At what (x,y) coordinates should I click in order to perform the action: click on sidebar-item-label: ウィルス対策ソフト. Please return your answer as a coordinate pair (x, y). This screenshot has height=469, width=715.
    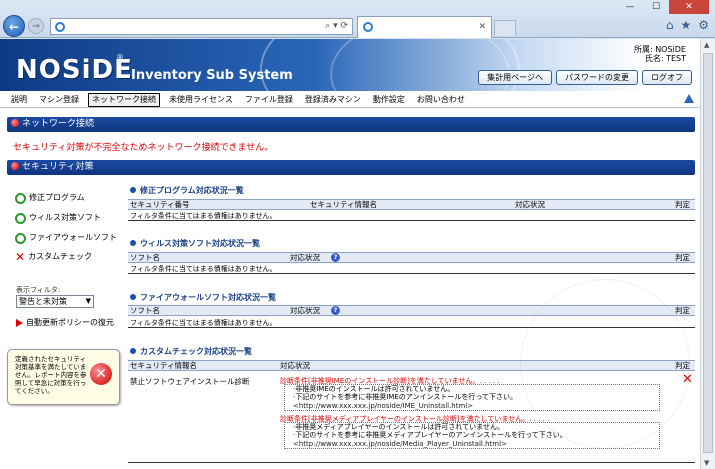
    Looking at the image, I should click on (65, 217).